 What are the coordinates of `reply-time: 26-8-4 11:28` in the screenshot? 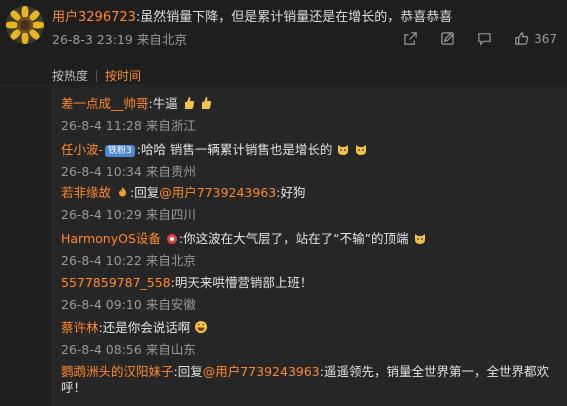 It's located at (101, 125).